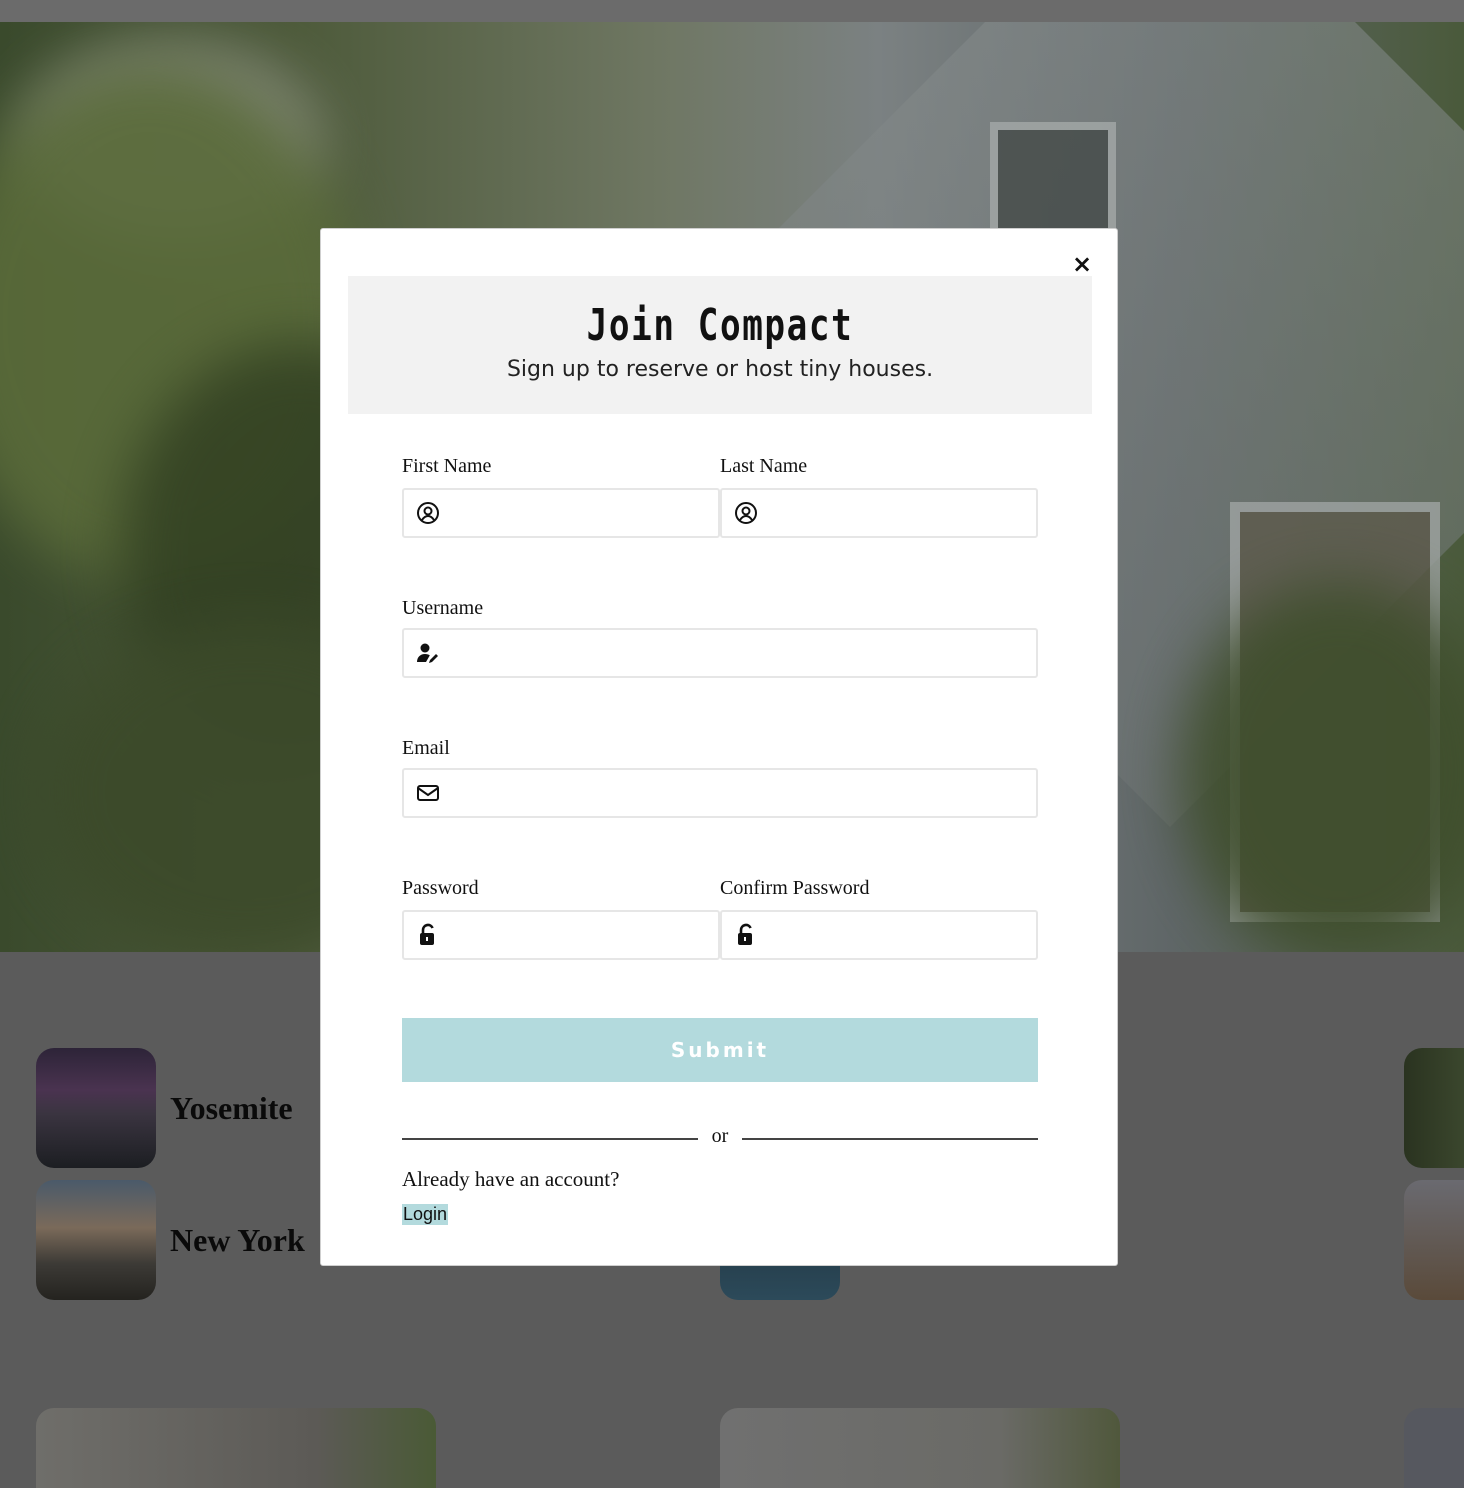 This screenshot has width=1464, height=1488. Describe the element at coordinates (447, 466) in the screenshot. I see `first-name-label: First Name` at that location.